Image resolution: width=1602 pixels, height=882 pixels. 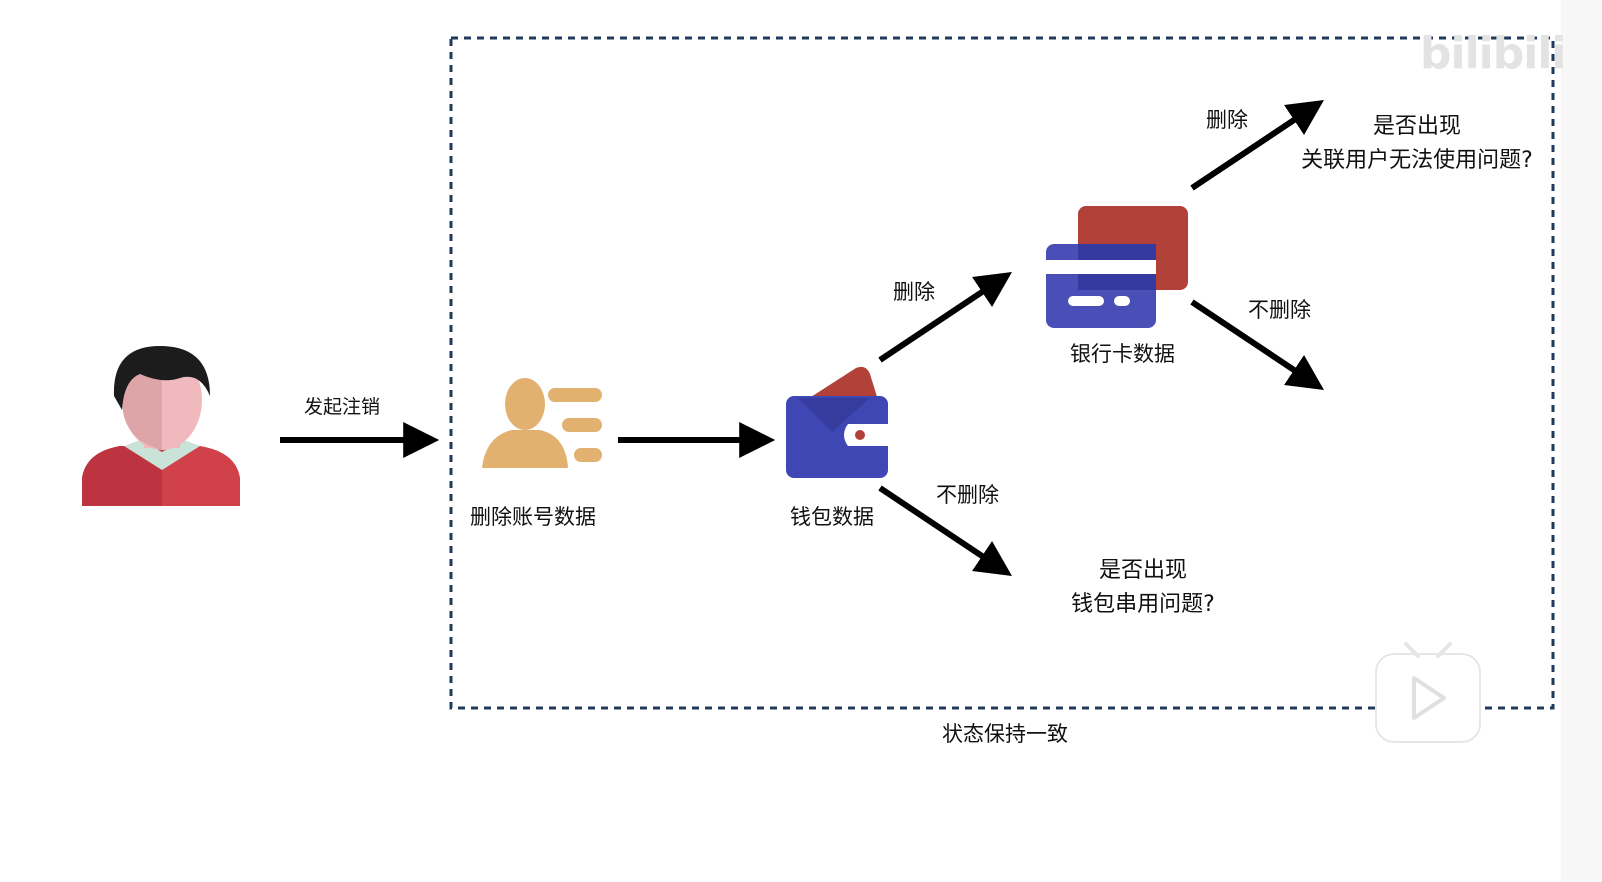 What do you see at coordinates (161, 426) in the screenshot?
I see `user-icon` at bounding box center [161, 426].